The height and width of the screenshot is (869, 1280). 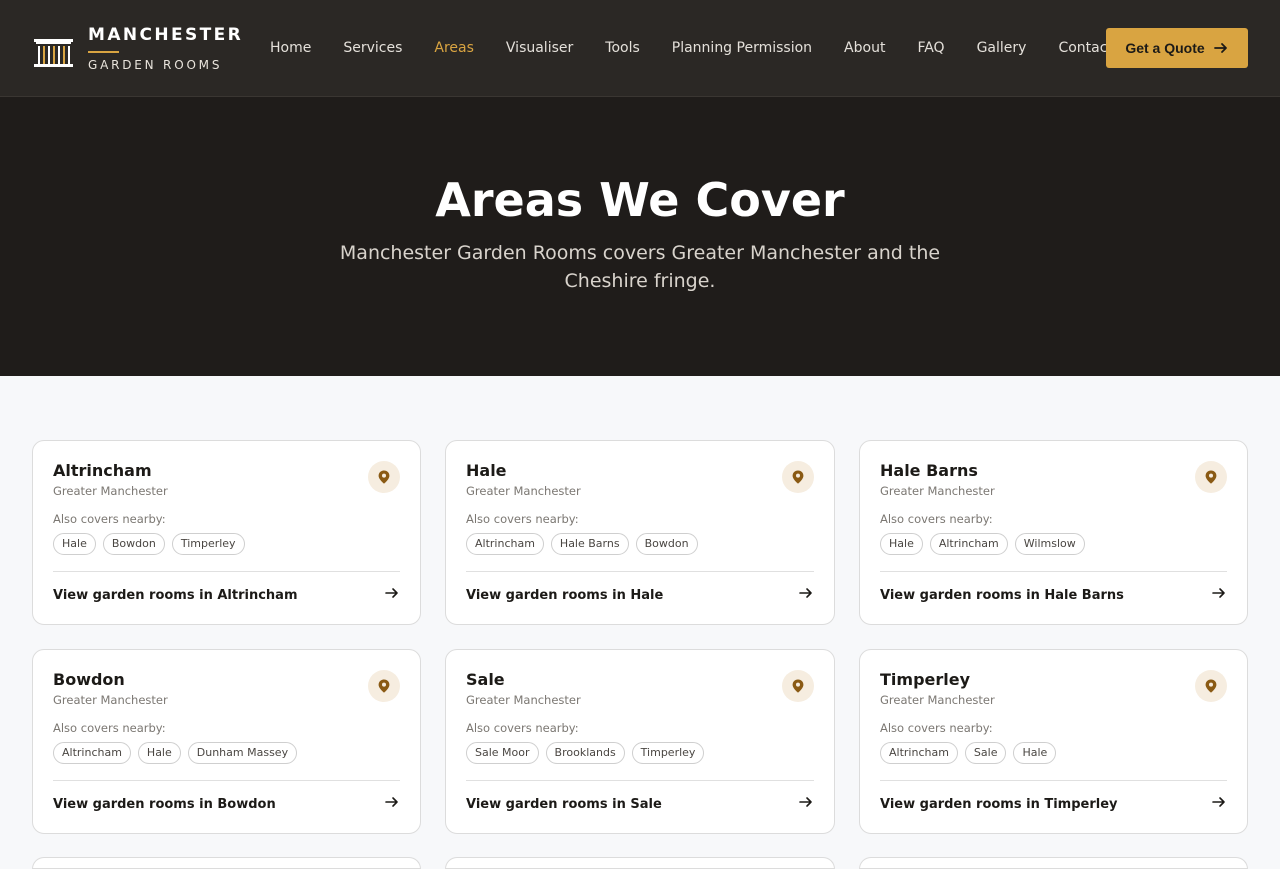 I want to click on nearby-chip: Wilmslow, so click(x=1049, y=544).